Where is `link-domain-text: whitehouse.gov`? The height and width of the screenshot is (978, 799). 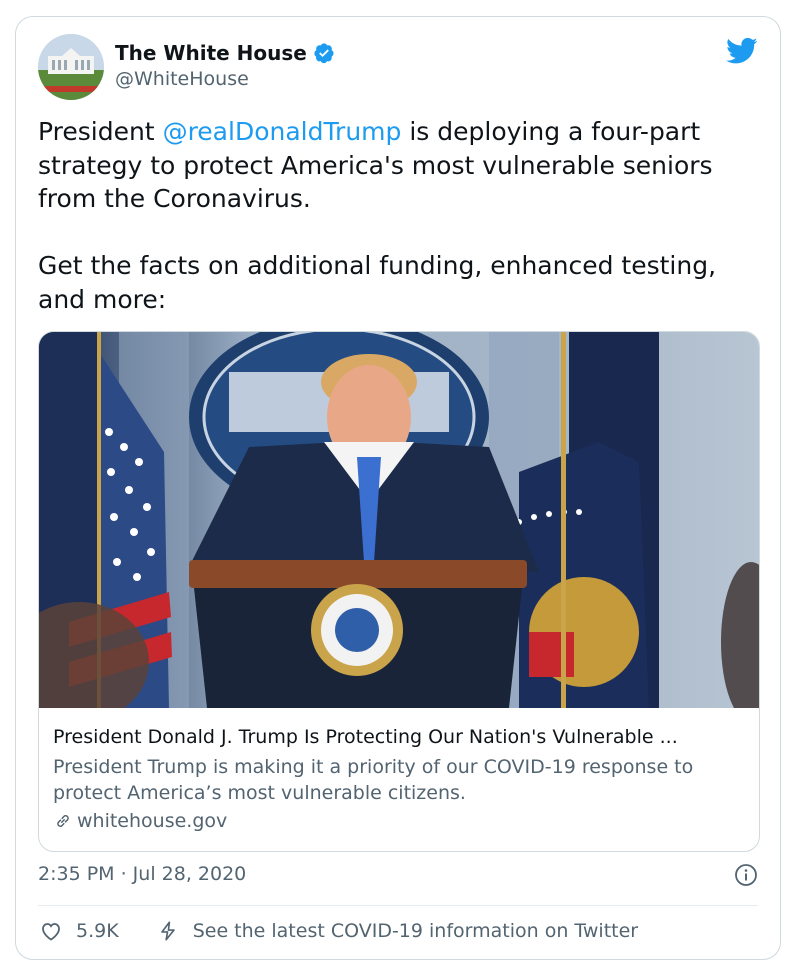 link-domain-text: whitehouse.gov is located at coordinates (152, 821).